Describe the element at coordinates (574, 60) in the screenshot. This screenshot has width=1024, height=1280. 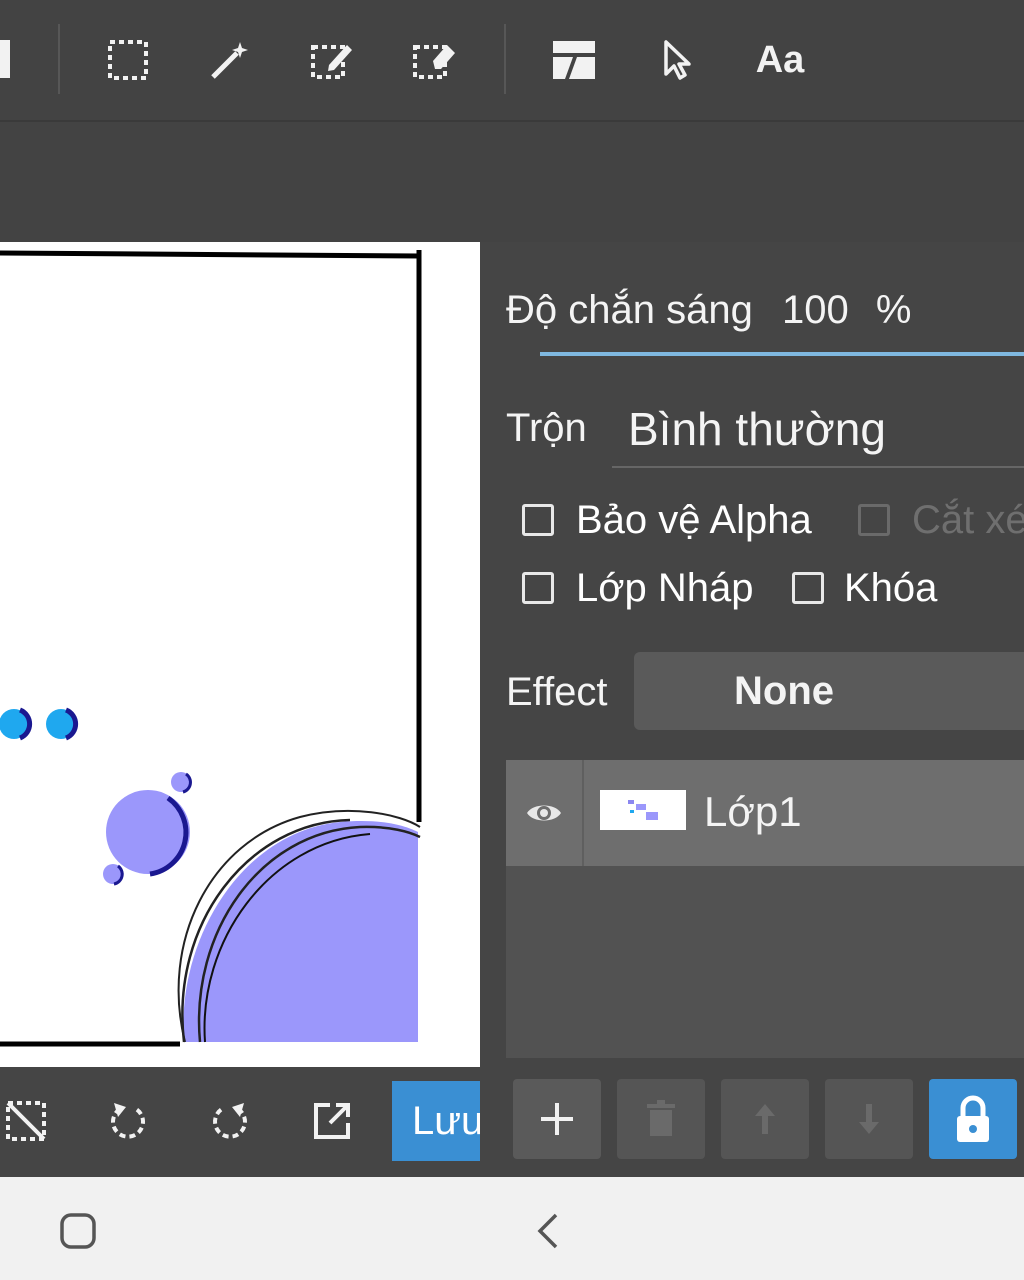
I see `frame-divider-icon` at that location.